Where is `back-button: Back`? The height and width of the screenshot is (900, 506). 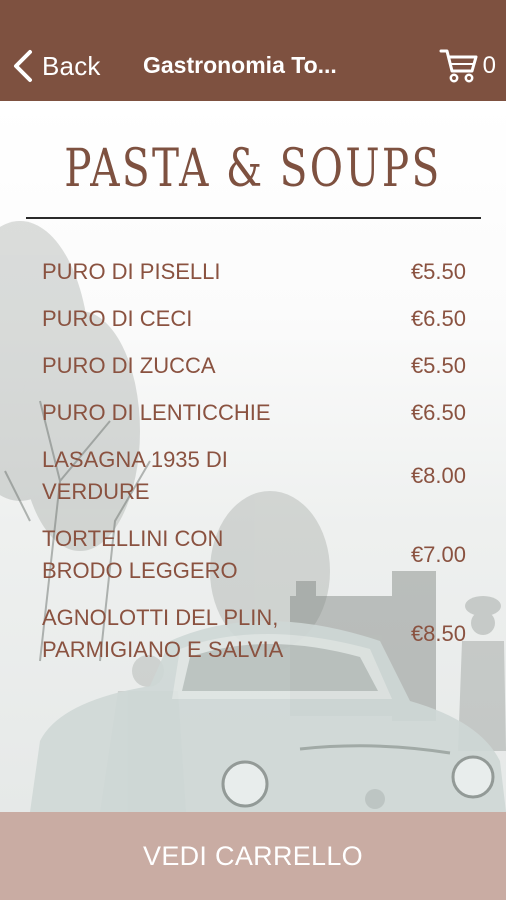
back-button: Back is located at coordinates (56, 66).